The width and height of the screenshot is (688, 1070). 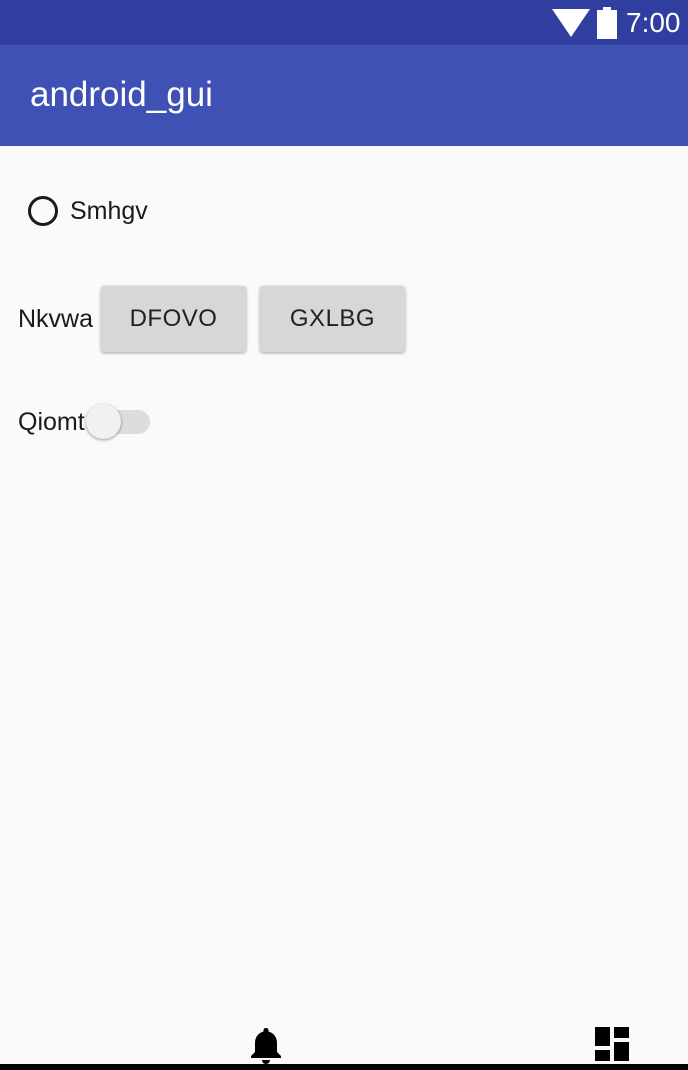 I want to click on status-time: 7:00, so click(x=653, y=22).